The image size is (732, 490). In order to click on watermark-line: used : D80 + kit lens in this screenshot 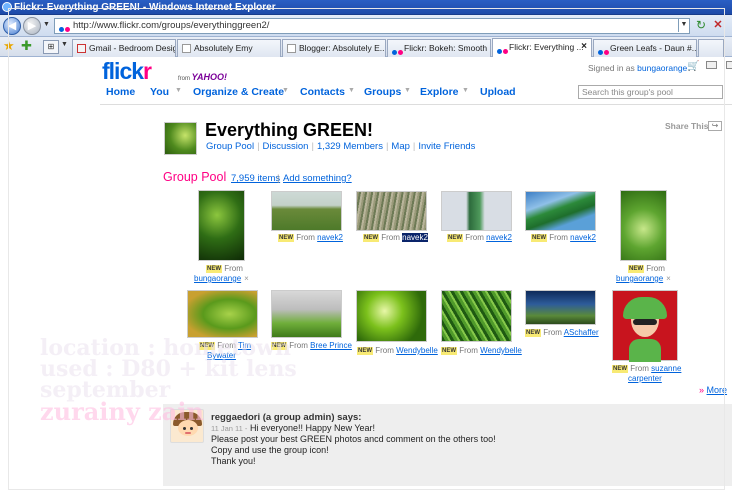, I will do `click(168, 369)`.